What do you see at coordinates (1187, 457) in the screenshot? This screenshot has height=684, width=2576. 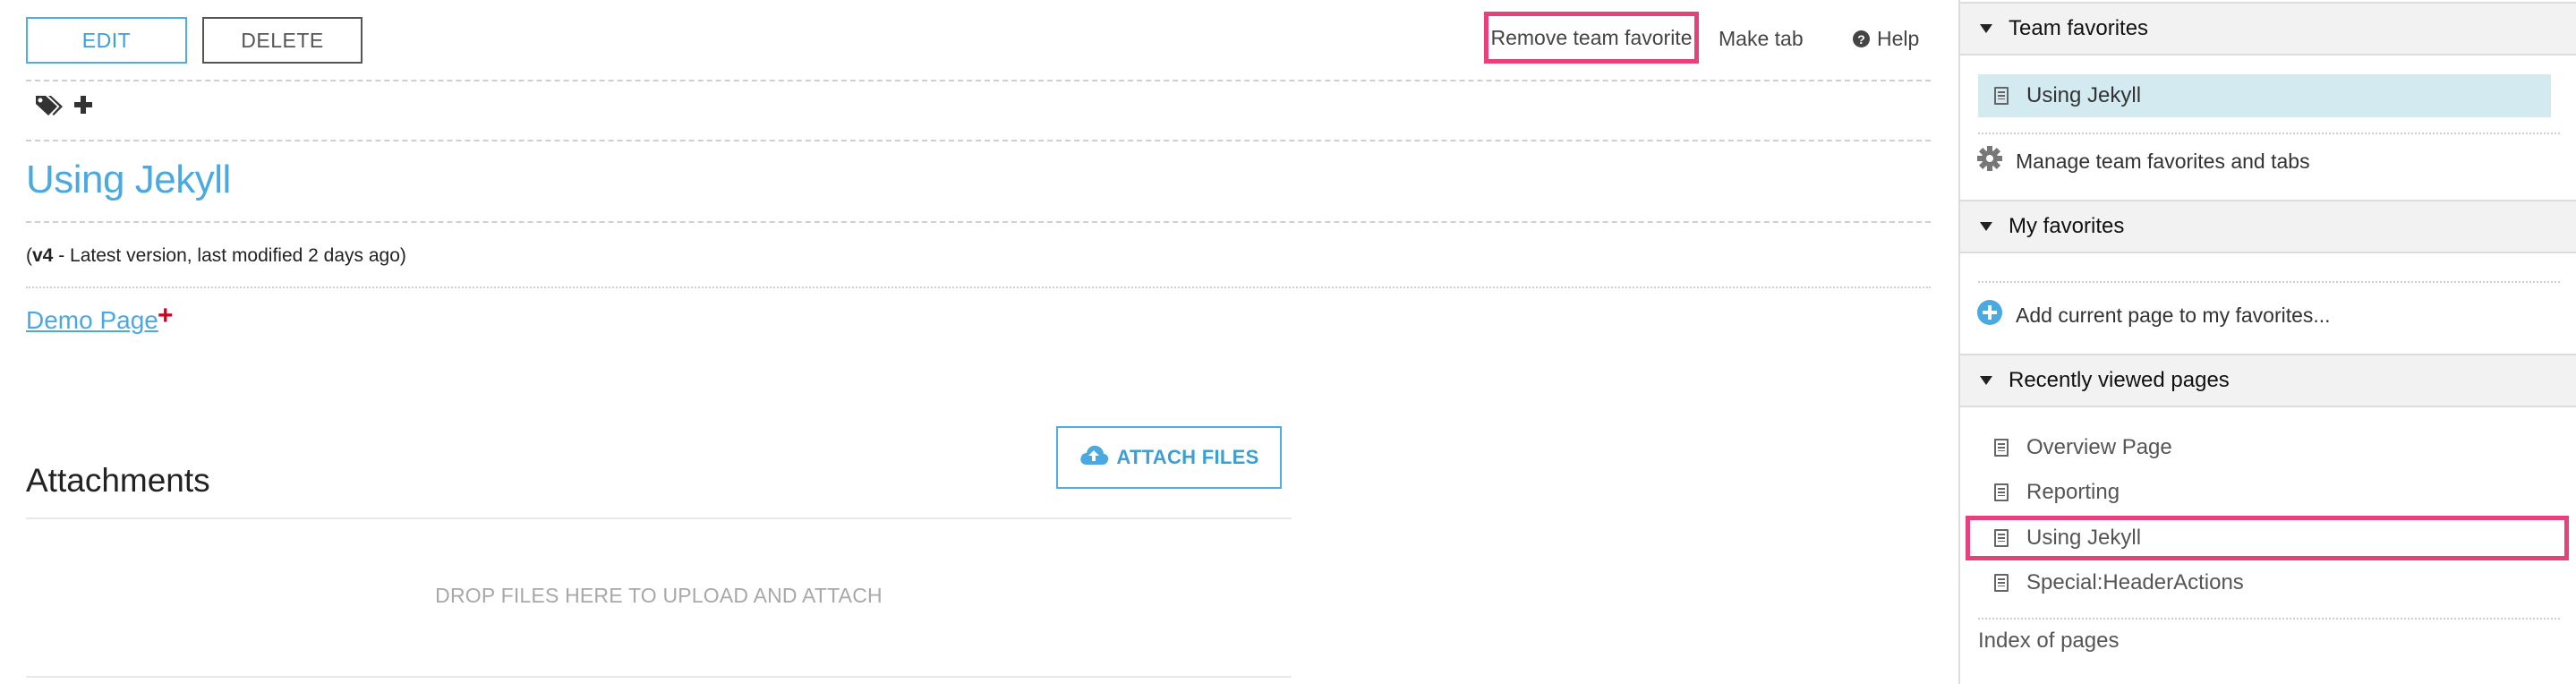 I see `attach-files-label: ATTACH FILES` at bounding box center [1187, 457].